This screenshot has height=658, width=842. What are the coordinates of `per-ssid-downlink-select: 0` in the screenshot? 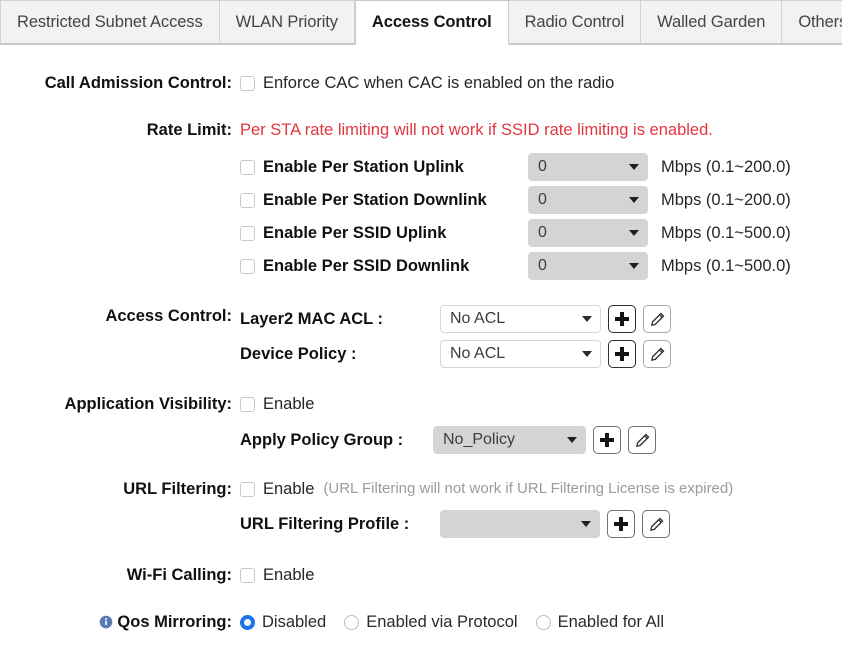 It's located at (588, 266).